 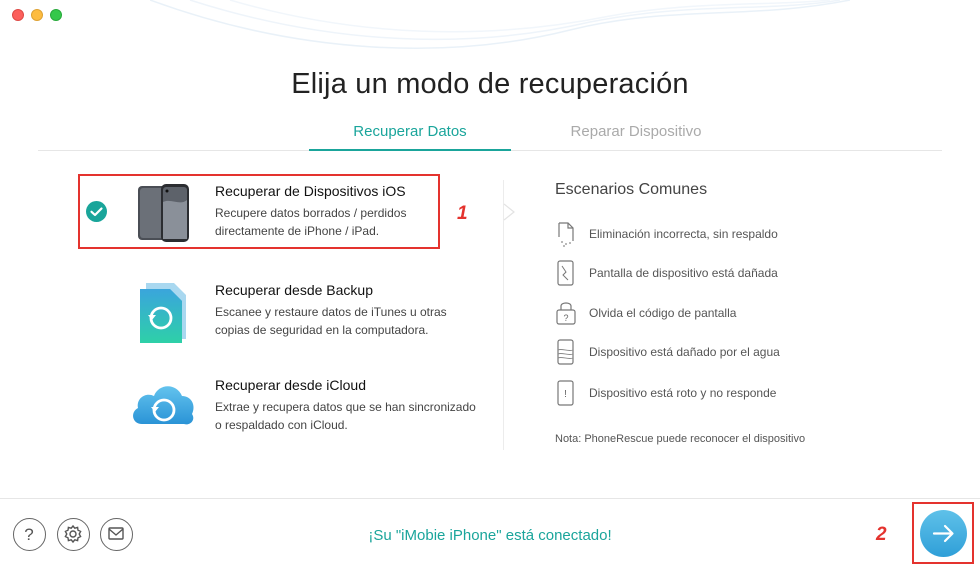 What do you see at coordinates (490, 84) in the screenshot?
I see `page-title: Elija un modo de recuperación` at bounding box center [490, 84].